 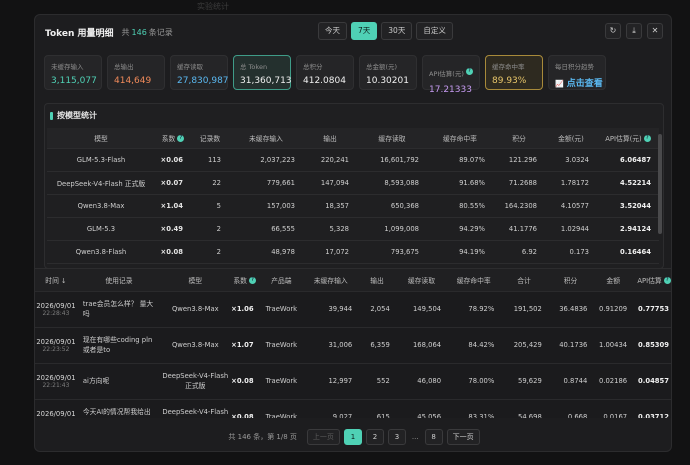 I want to click on summary-card-label: API估算(元), so click(x=446, y=74).